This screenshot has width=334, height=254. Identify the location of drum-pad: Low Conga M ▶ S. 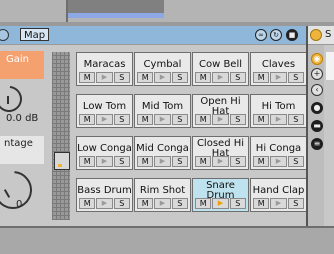
(104, 153).